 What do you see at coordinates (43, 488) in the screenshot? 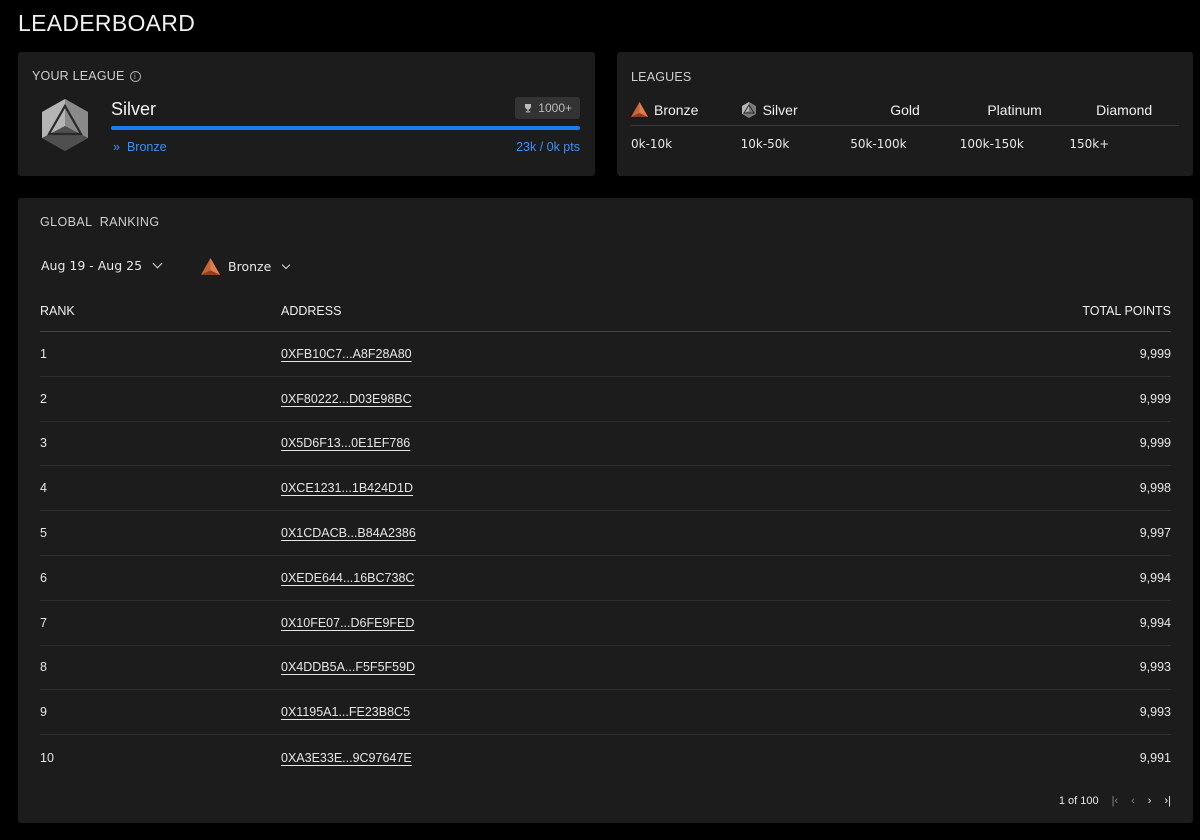
I see `rank-cell: 4` at bounding box center [43, 488].